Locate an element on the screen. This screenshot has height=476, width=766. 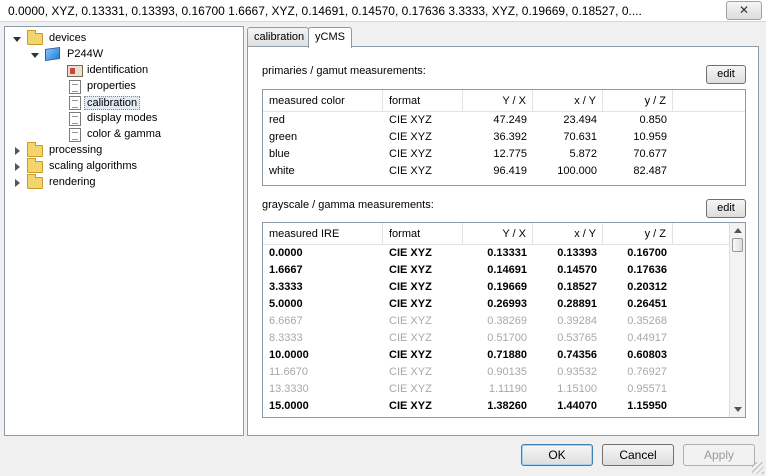
table-row: 3.3333 CIE XYZ 0.19669 0.18527 0.20312 is located at coordinates (504, 287).